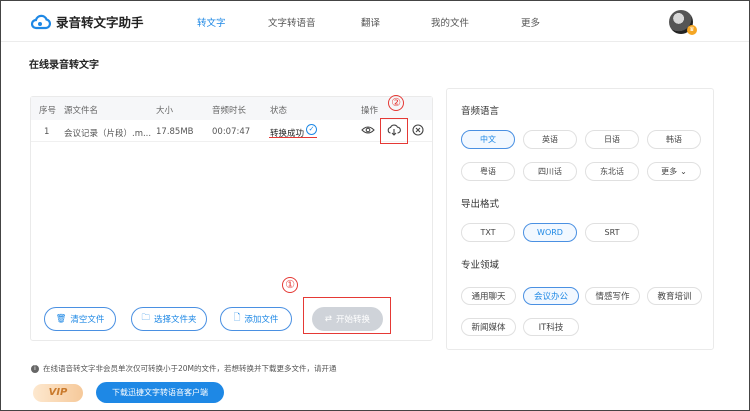 This screenshot has width=750, height=411. Describe the element at coordinates (293, 137) in the screenshot. I see `status-highlight-underline` at that location.